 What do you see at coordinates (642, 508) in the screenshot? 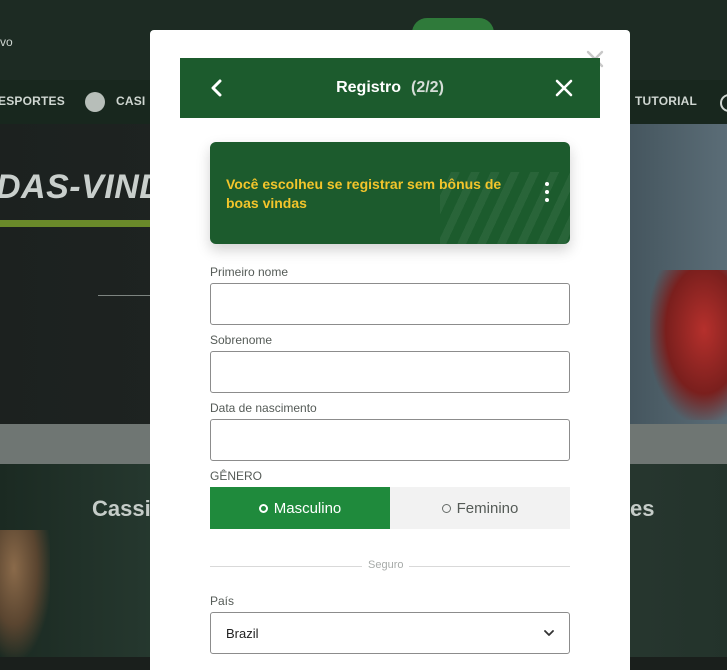
I see `bg-section-right-title: es` at bounding box center [642, 508].